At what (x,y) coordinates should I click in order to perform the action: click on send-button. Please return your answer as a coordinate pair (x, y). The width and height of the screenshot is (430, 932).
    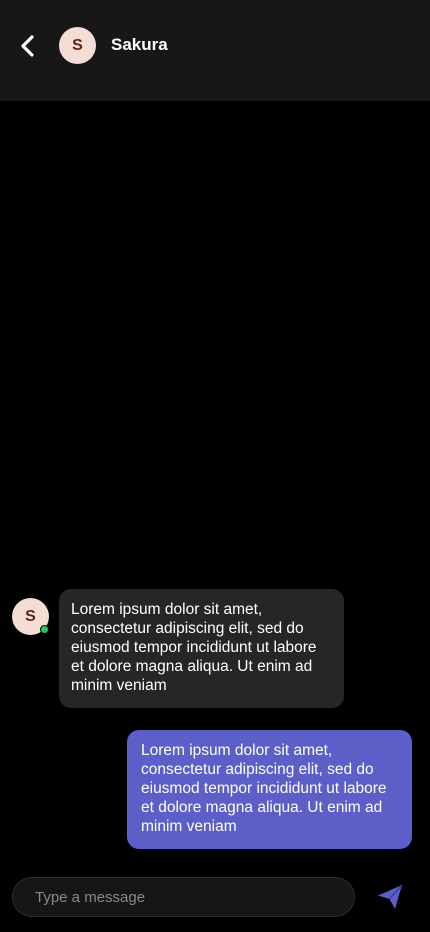
    Looking at the image, I should click on (390, 897).